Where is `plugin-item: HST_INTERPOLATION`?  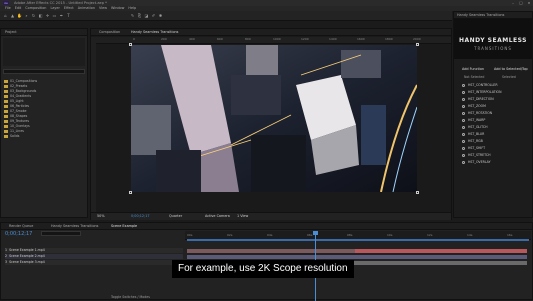 plugin-item: HST_INTERPOLATION is located at coordinates (481, 92).